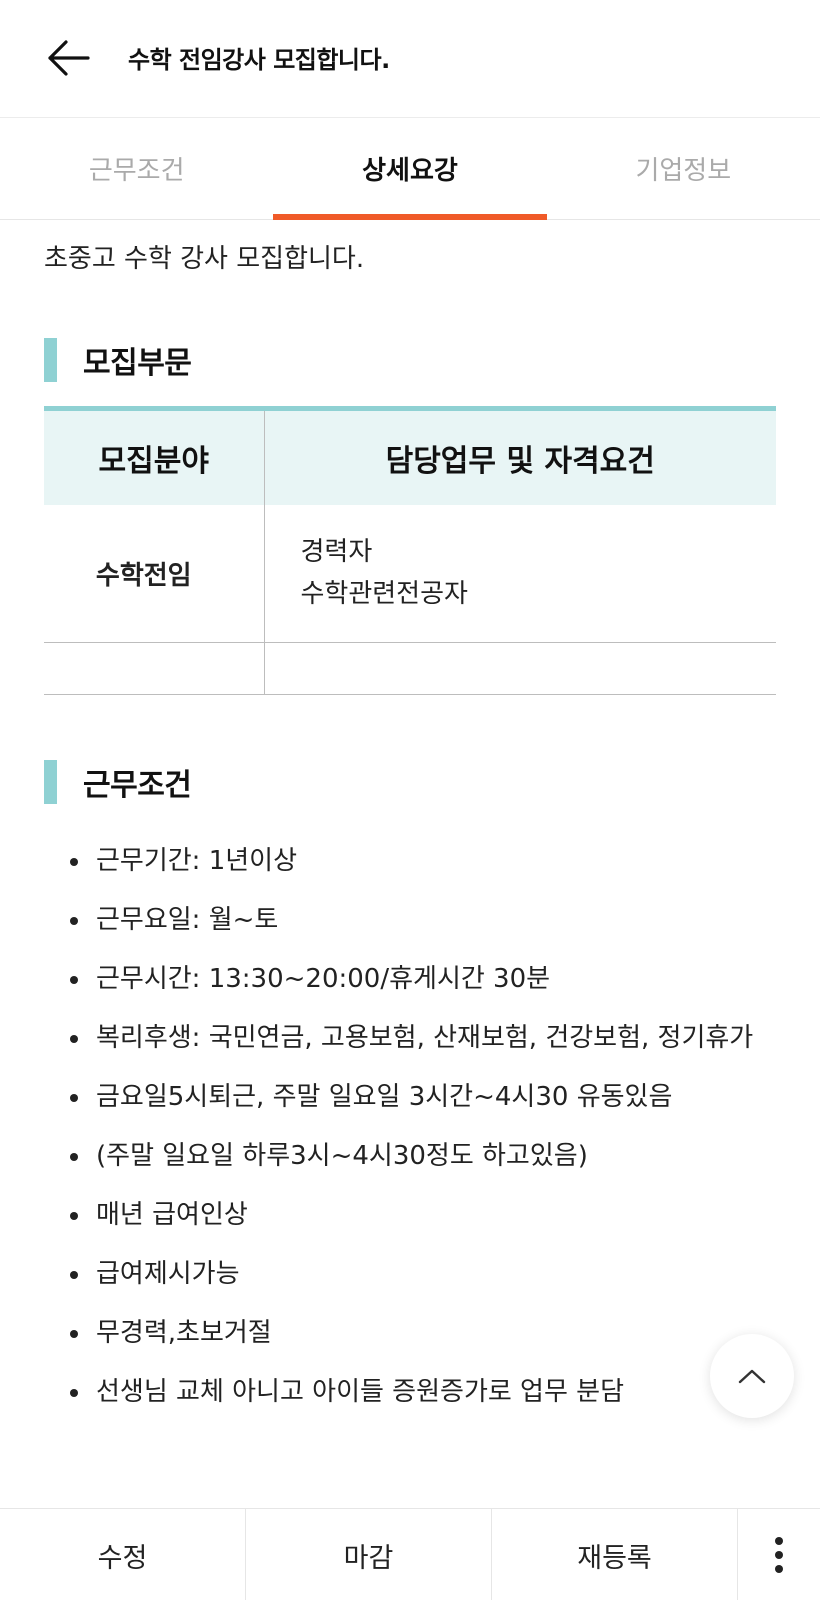 This screenshot has width=820, height=1600. Describe the element at coordinates (410, 861) in the screenshot. I see `list-item: 근무기간: 1년이상` at that location.